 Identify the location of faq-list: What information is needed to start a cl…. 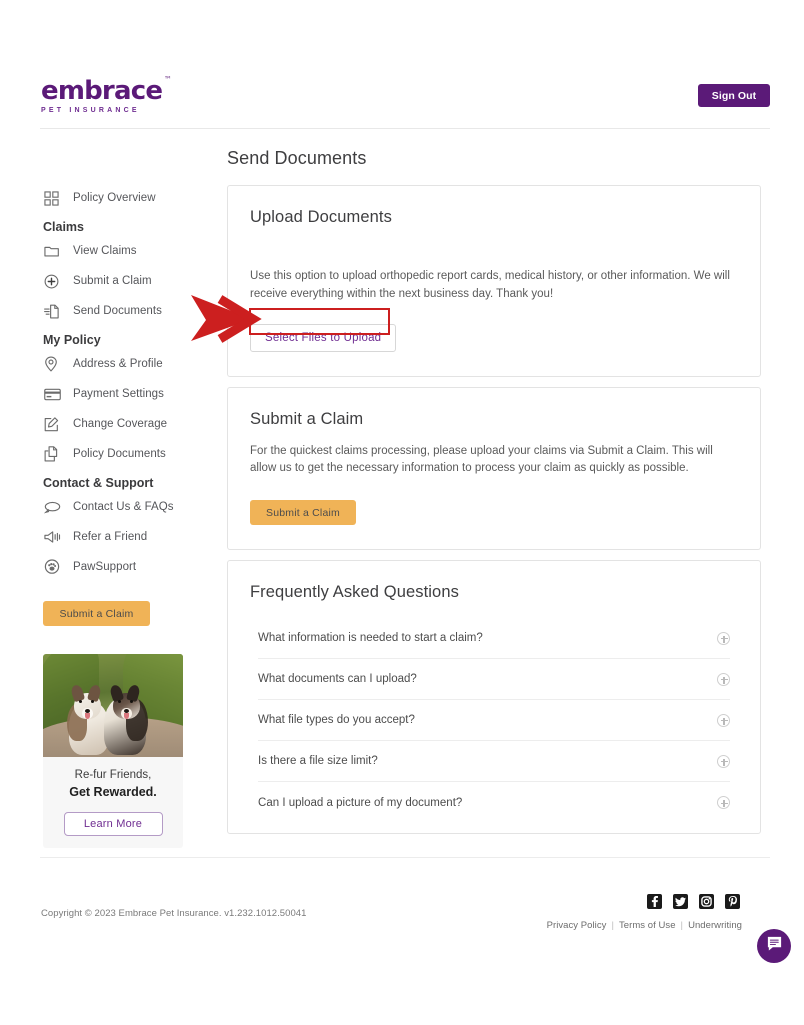
(494, 720).